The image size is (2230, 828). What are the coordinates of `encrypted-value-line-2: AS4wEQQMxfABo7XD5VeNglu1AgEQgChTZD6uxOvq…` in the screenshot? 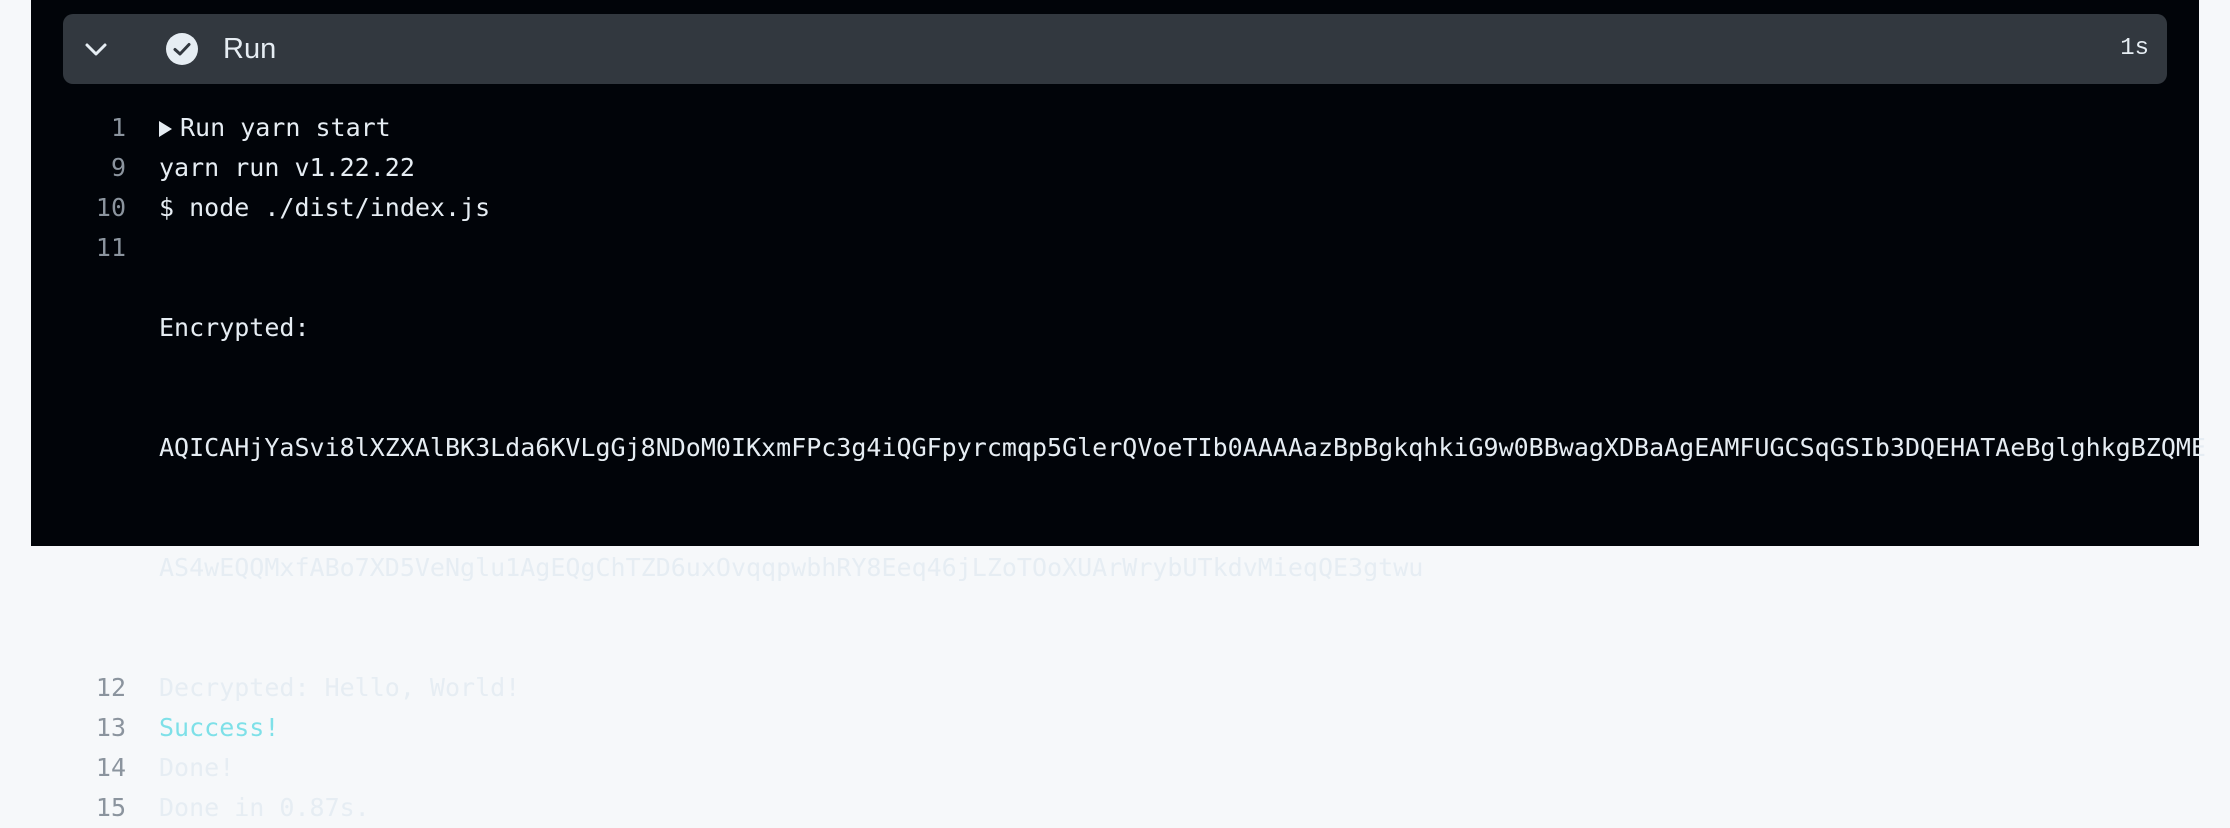 It's located at (791, 567).